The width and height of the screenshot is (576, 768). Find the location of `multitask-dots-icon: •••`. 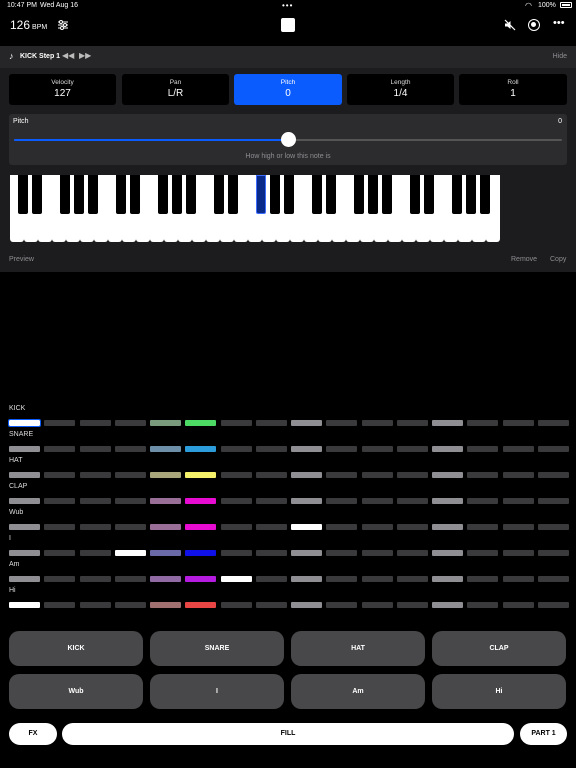

multitask-dots-icon: ••• is located at coordinates (287, 5).